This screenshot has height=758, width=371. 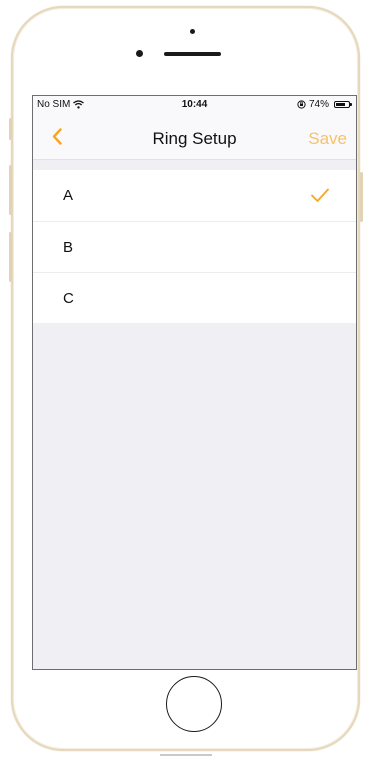 What do you see at coordinates (194, 105) in the screenshot?
I see `status-bar: No SIM 10:44 74%` at bounding box center [194, 105].